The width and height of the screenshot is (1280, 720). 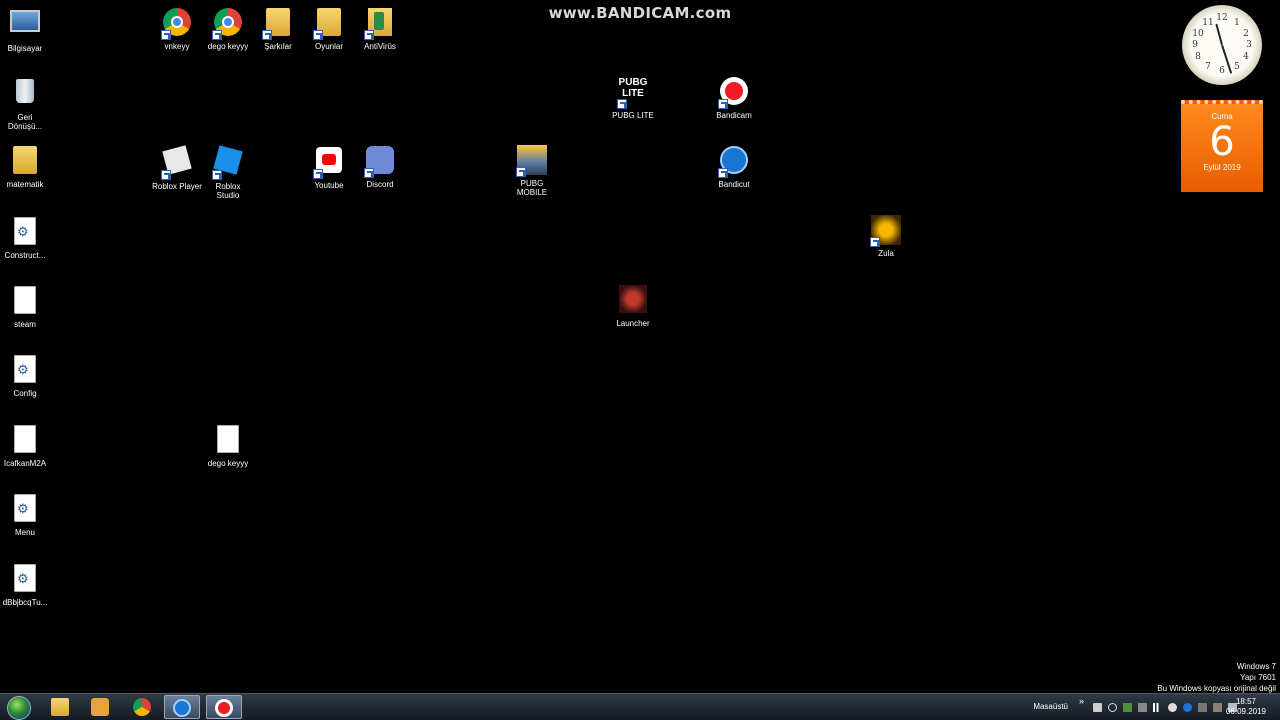 I want to click on nvidia-icon, so click(x=1127, y=707).